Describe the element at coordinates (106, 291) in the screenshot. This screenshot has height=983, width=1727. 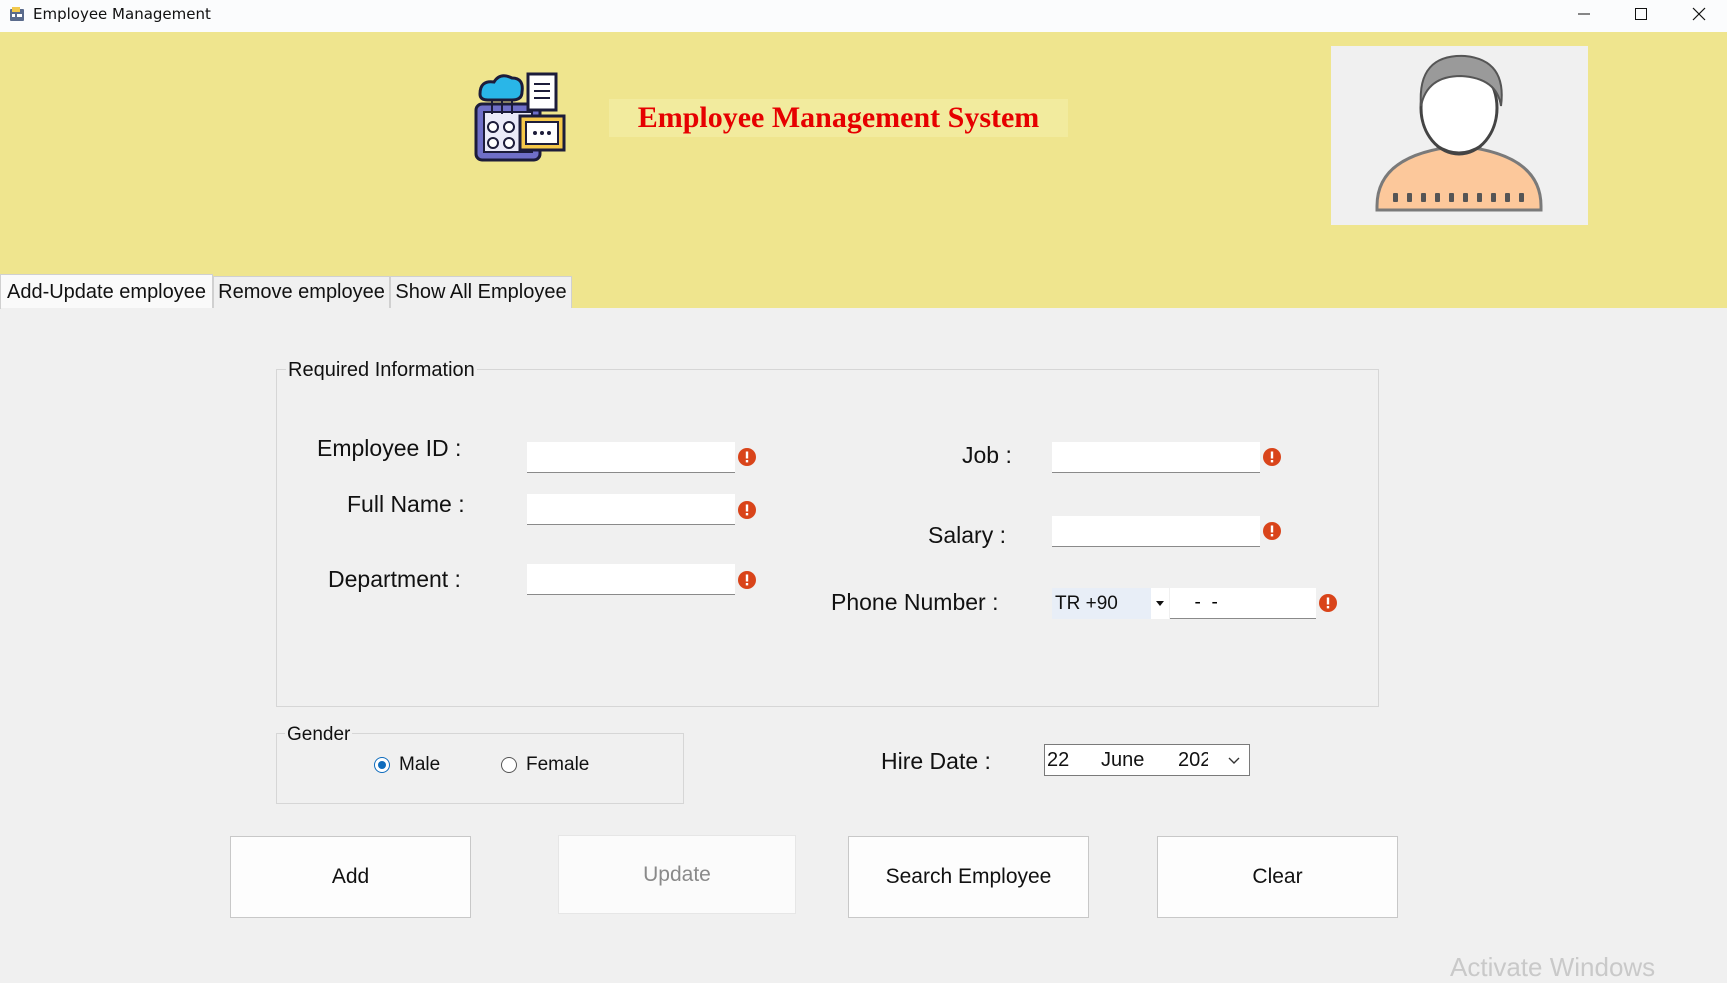
I see `tab-add-update-employee: Add-Update employee` at that location.